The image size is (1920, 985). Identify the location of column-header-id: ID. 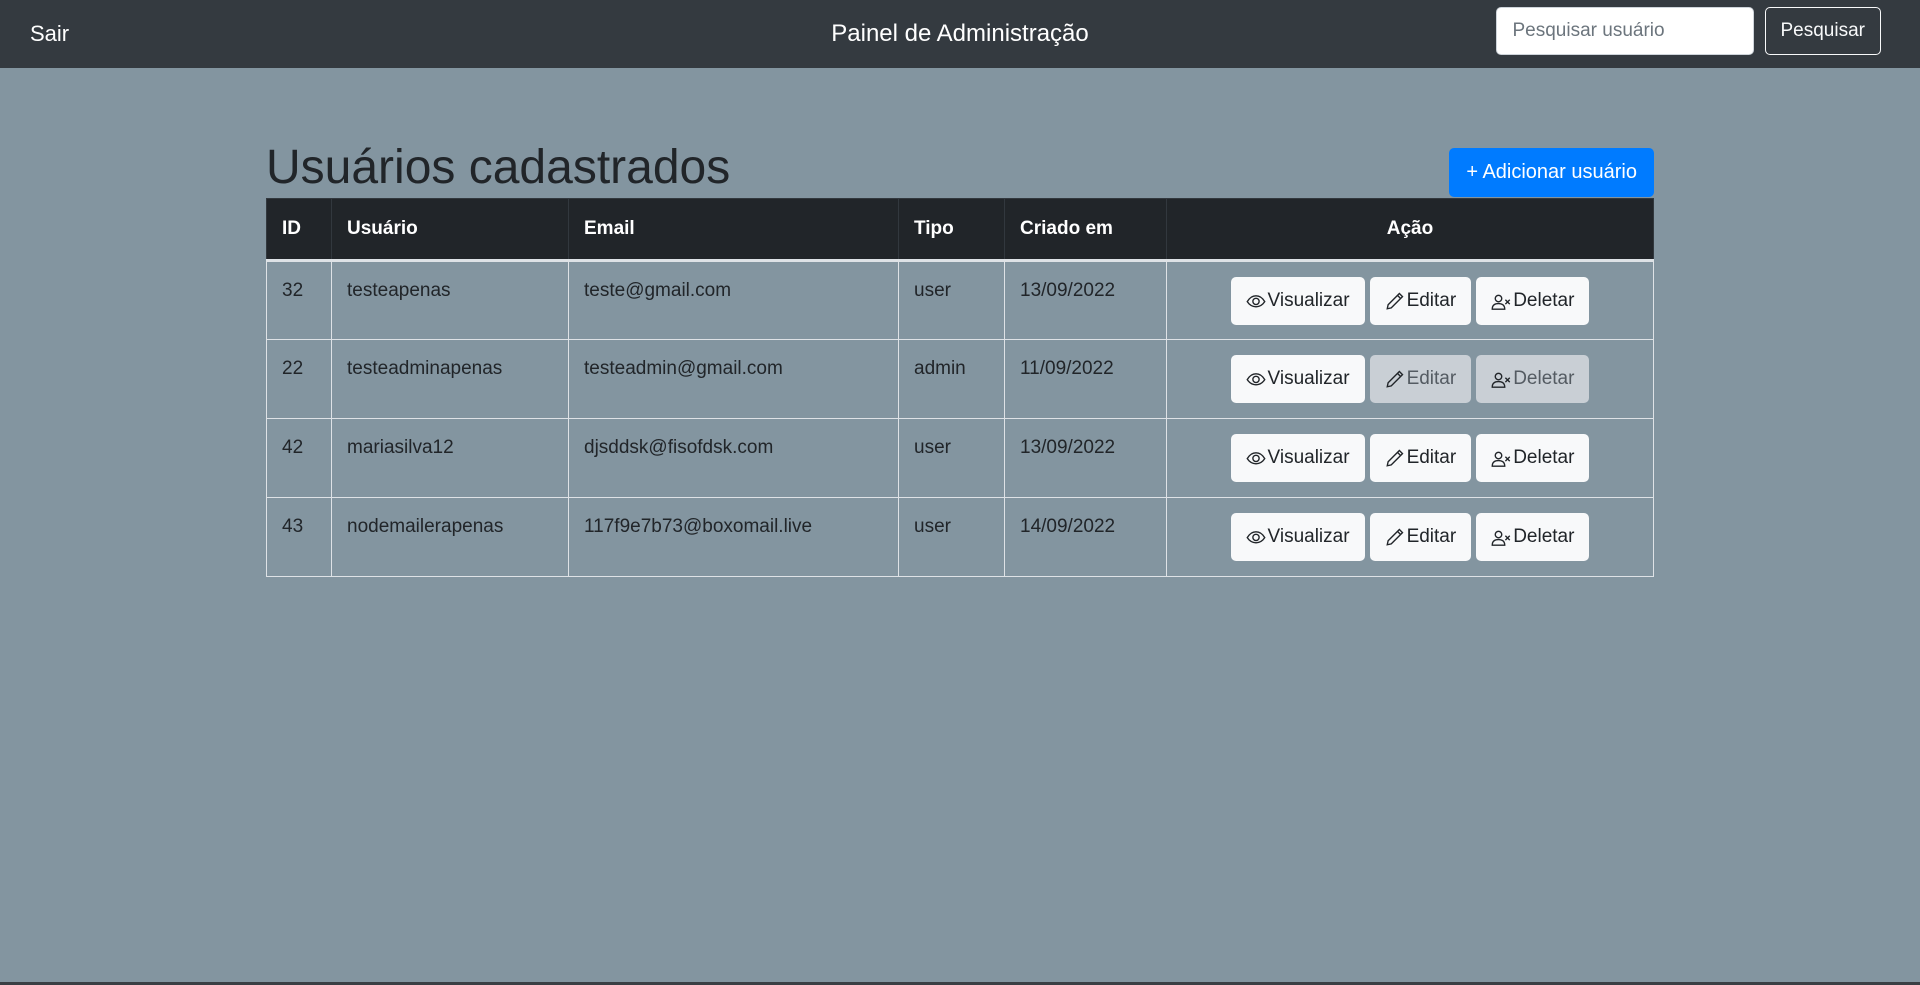
(299, 230).